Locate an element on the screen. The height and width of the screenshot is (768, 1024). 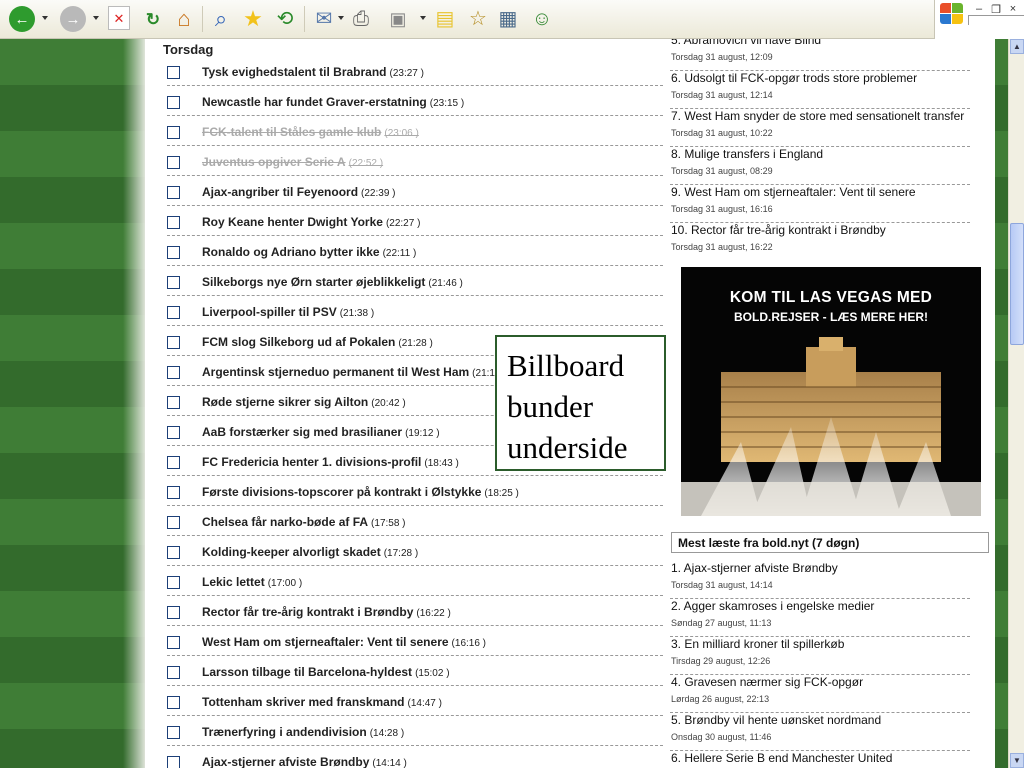
history-icon: ⟲ is located at coordinates (285, 19).